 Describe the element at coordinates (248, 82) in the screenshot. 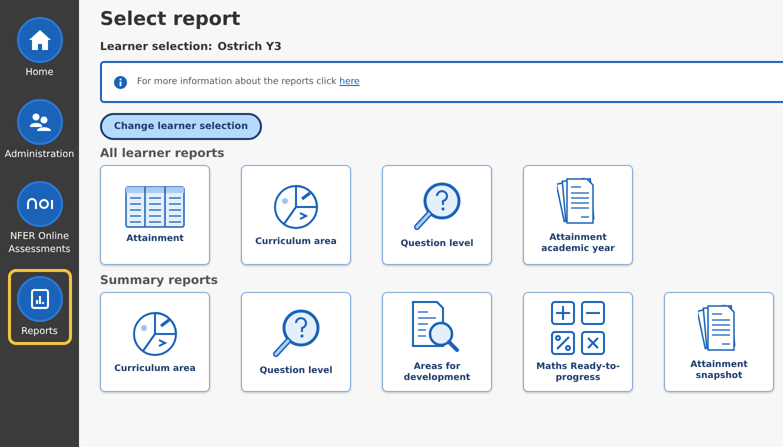

I see `info-text: For more information about the reports click here` at that location.